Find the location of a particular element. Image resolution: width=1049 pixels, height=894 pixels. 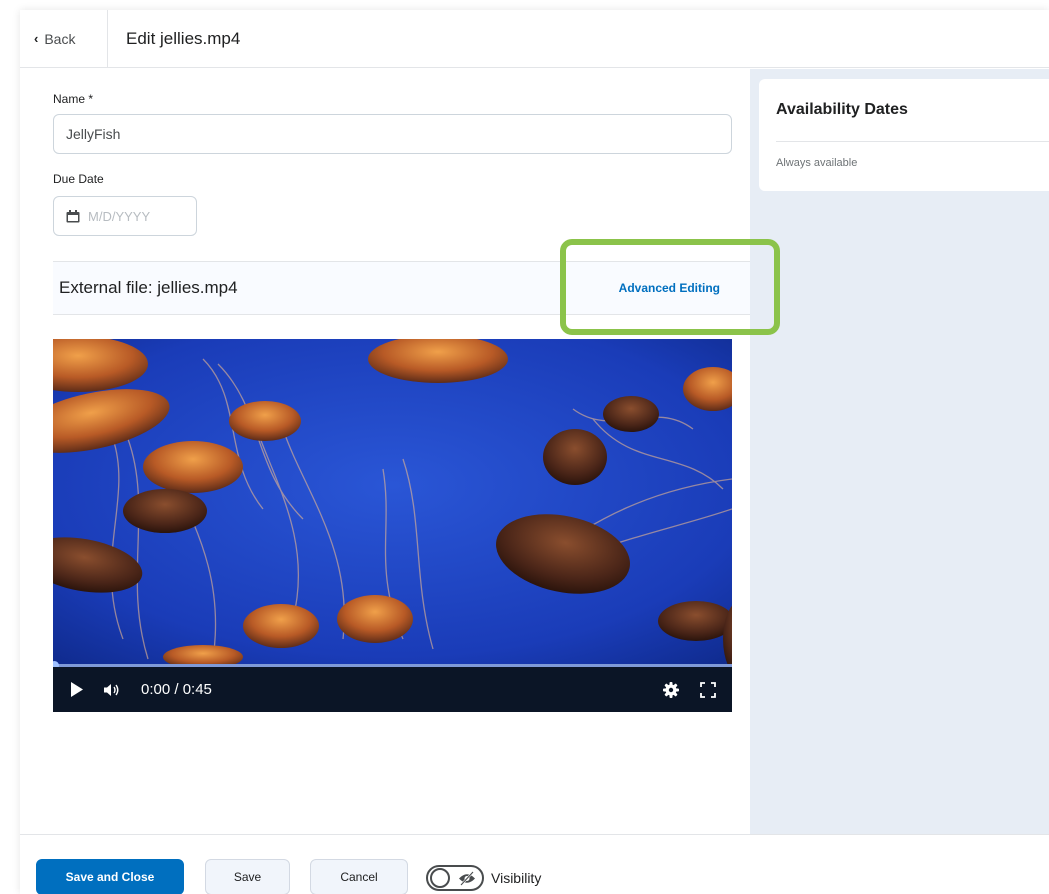

chevron-left-icon: ‹ is located at coordinates (36, 38).